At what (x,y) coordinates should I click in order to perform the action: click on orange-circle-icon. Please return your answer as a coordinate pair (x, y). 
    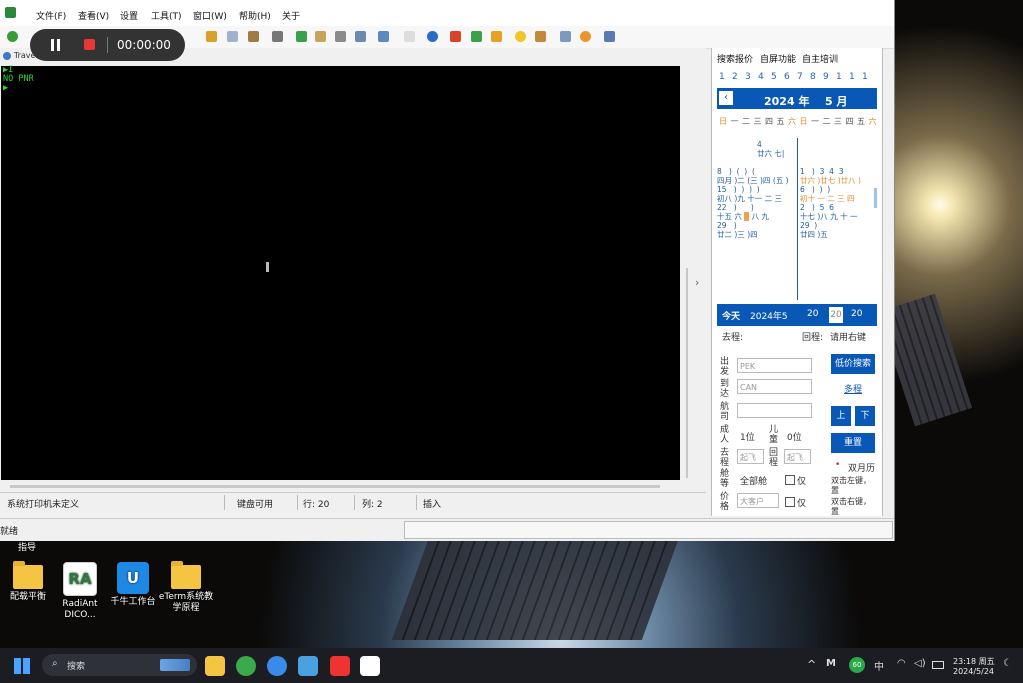
    Looking at the image, I should click on (585, 36).